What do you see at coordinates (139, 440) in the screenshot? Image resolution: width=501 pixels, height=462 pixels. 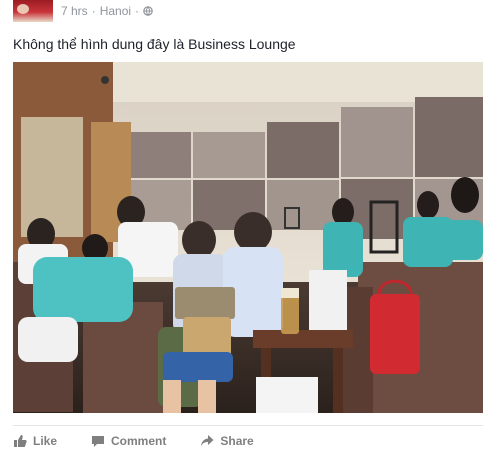 I see `comment-label: Comment` at bounding box center [139, 440].